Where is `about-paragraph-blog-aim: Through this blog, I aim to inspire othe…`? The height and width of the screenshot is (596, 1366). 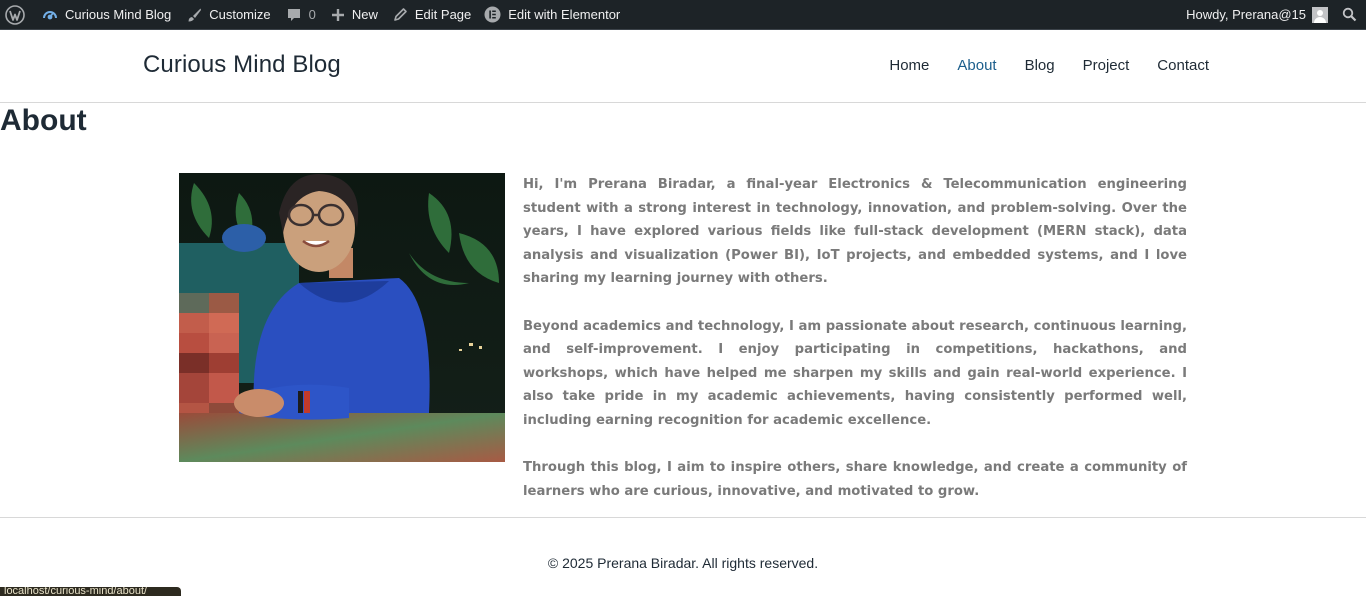 about-paragraph-blog-aim: Through this blog, I aim to inspire othe… is located at coordinates (855, 479).